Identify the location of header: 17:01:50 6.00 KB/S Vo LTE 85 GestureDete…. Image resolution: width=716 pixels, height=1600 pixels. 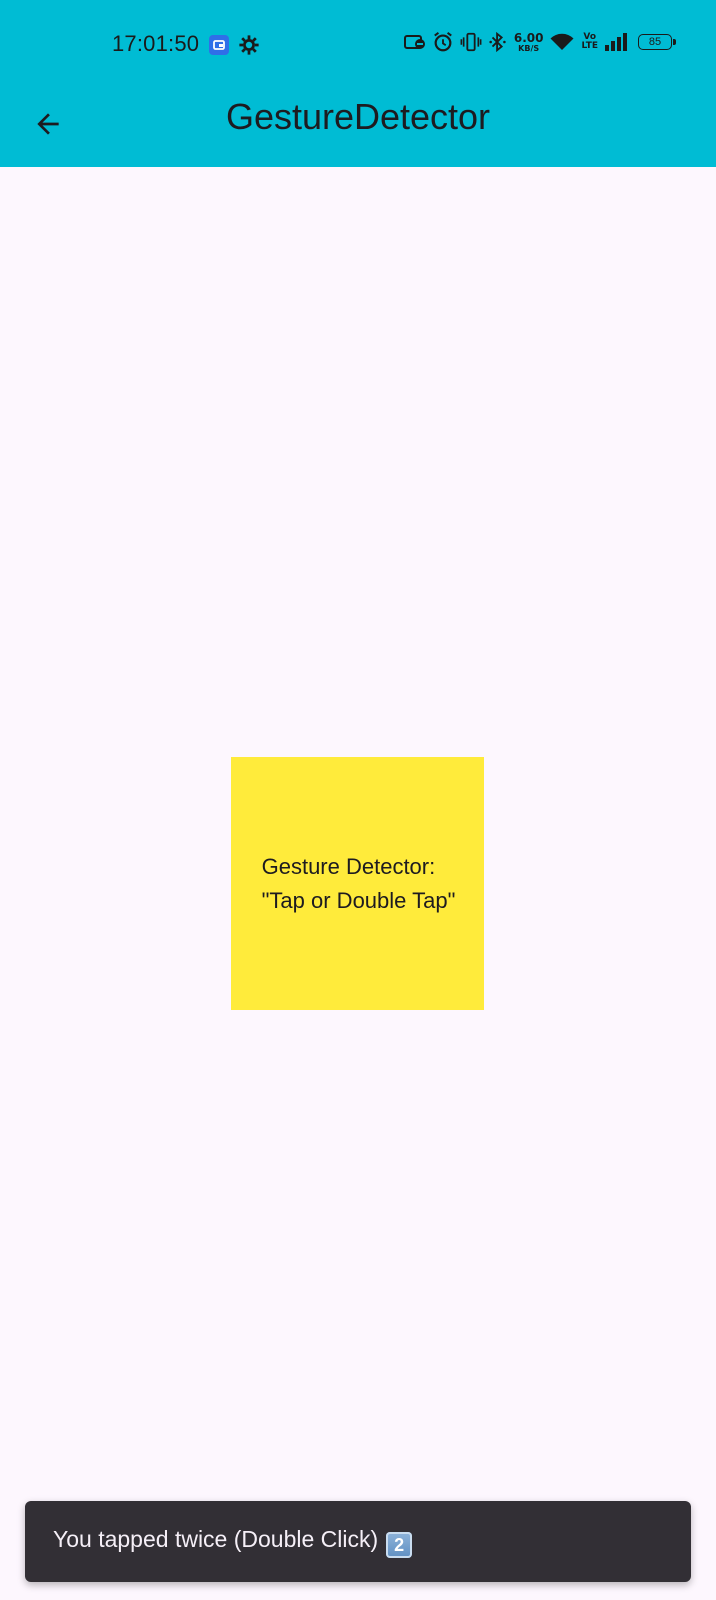
(358, 83).